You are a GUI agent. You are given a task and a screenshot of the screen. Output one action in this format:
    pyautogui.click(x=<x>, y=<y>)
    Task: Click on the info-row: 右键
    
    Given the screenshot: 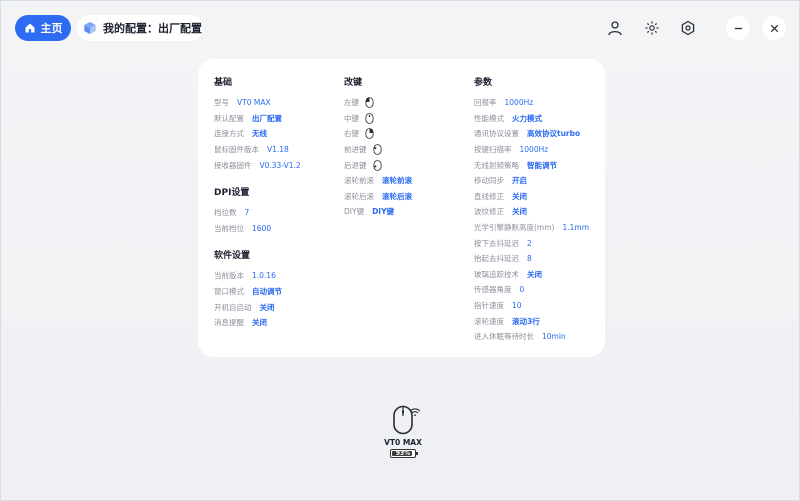 What is the action you would take?
    pyautogui.click(x=408, y=134)
    